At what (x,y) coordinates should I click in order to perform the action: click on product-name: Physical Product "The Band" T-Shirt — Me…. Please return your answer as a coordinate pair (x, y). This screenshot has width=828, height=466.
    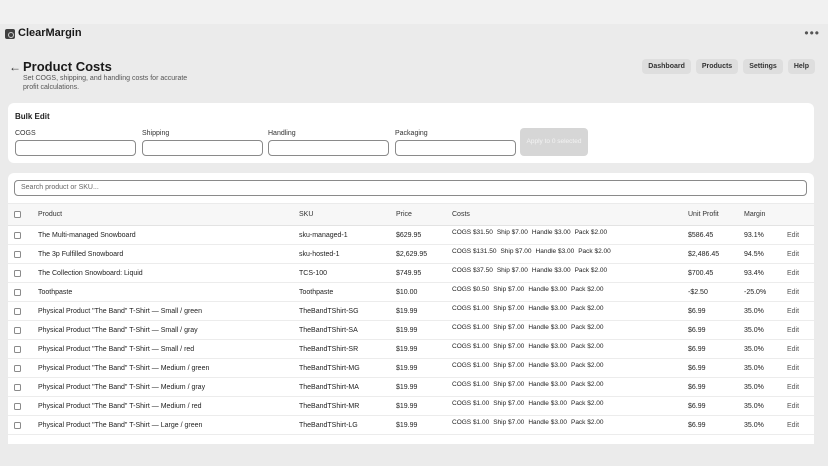
    Looking at the image, I should click on (120, 406).